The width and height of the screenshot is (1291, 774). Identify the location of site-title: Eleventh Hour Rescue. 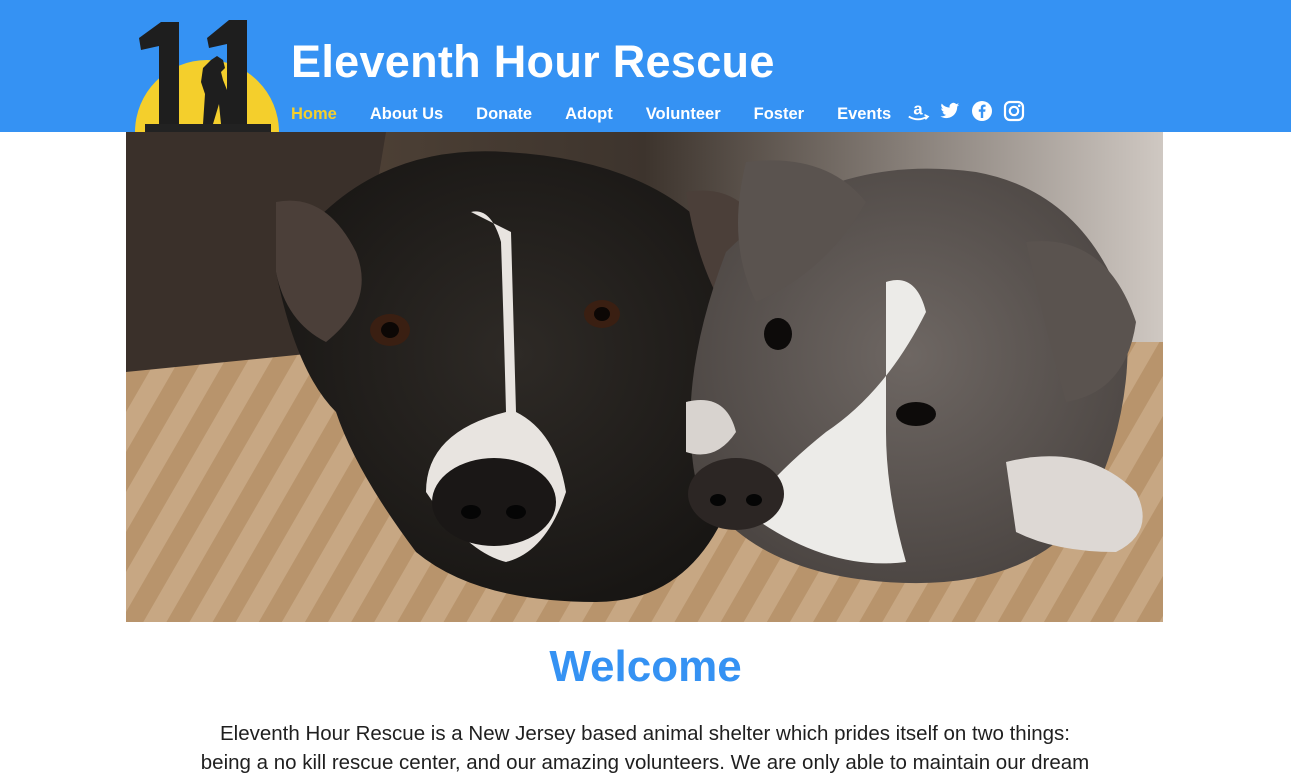
(533, 62).